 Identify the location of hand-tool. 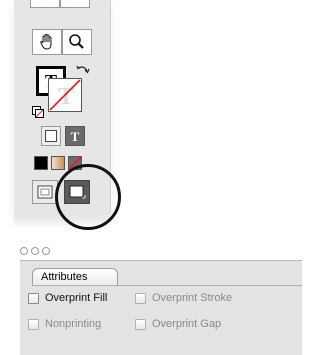
(47, 42).